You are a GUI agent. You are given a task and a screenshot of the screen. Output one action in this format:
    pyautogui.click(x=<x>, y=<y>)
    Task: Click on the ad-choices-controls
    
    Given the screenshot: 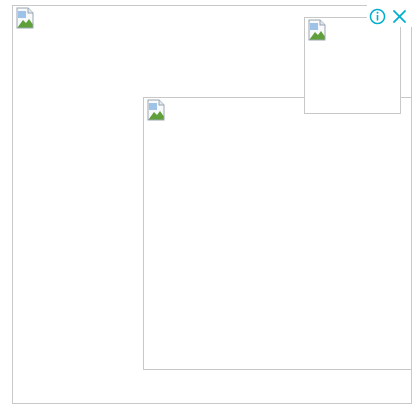 What is the action you would take?
    pyautogui.click(x=389, y=16)
    